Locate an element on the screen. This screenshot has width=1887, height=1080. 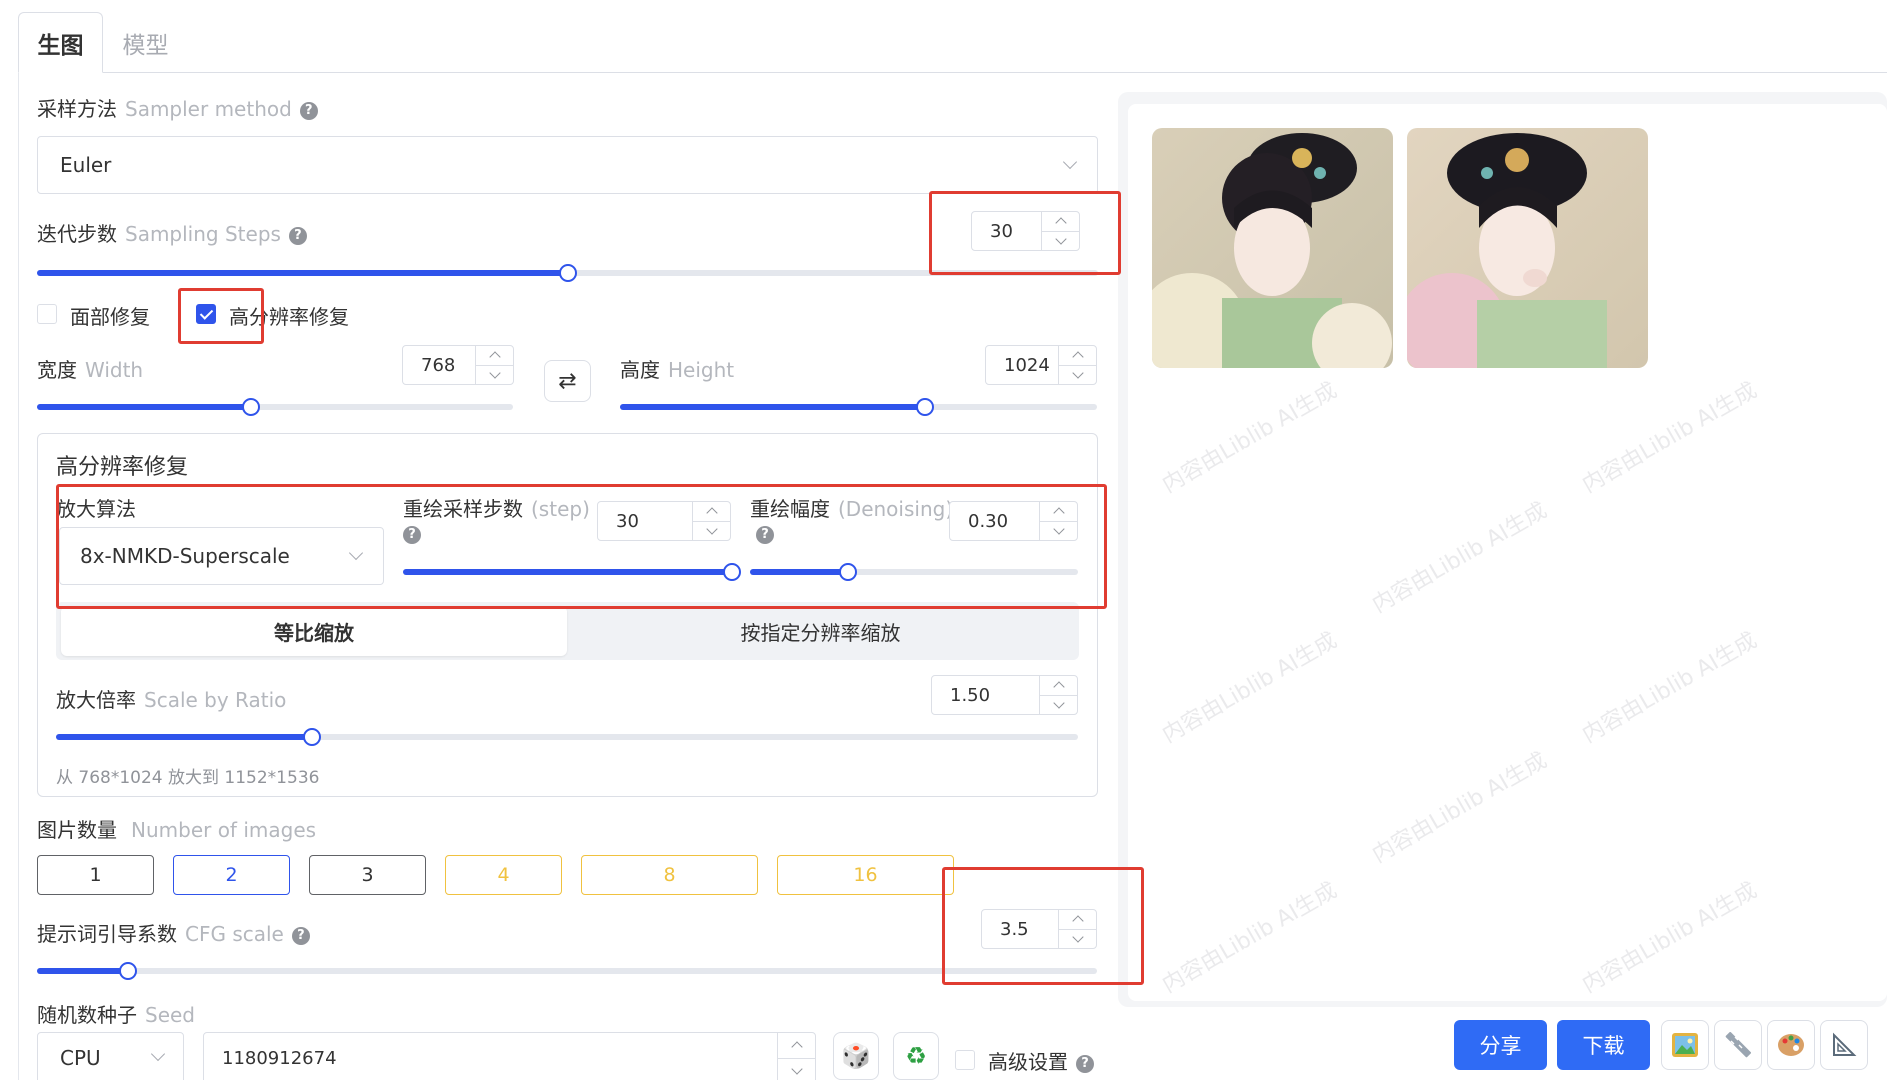
dice-icon: 🎲 is located at coordinates (856, 1056).